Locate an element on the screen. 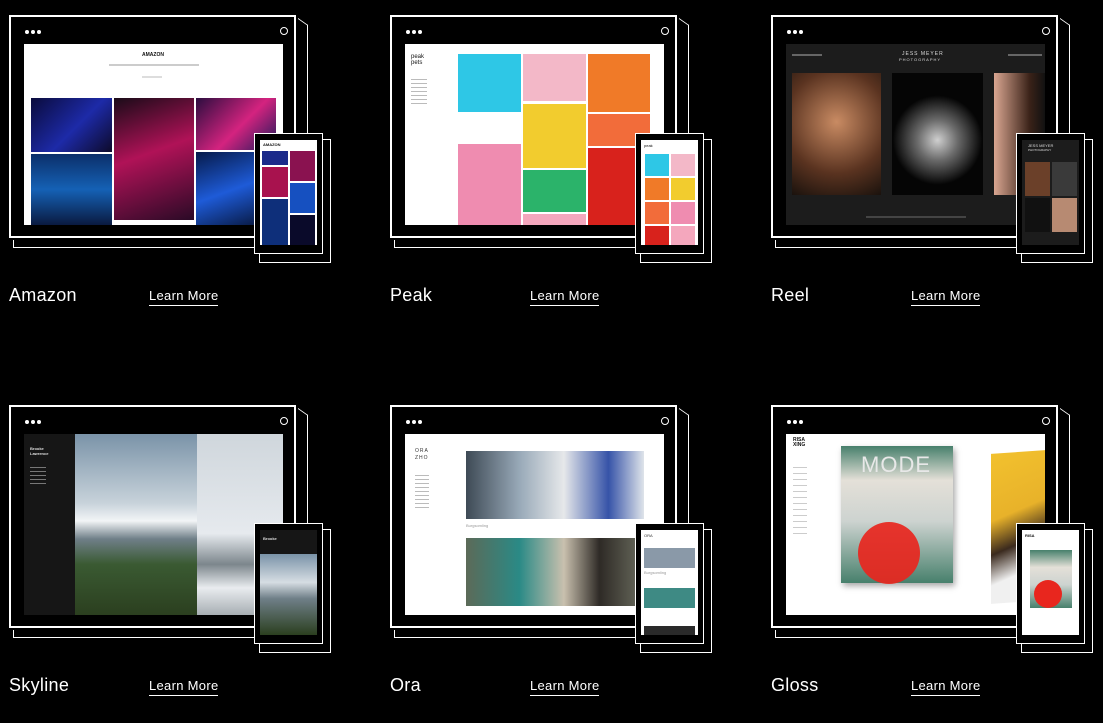 This screenshot has height=723, width=1103. template-card-peak: peak pets peak Peak Learn More is located at coordinates (555, 170).